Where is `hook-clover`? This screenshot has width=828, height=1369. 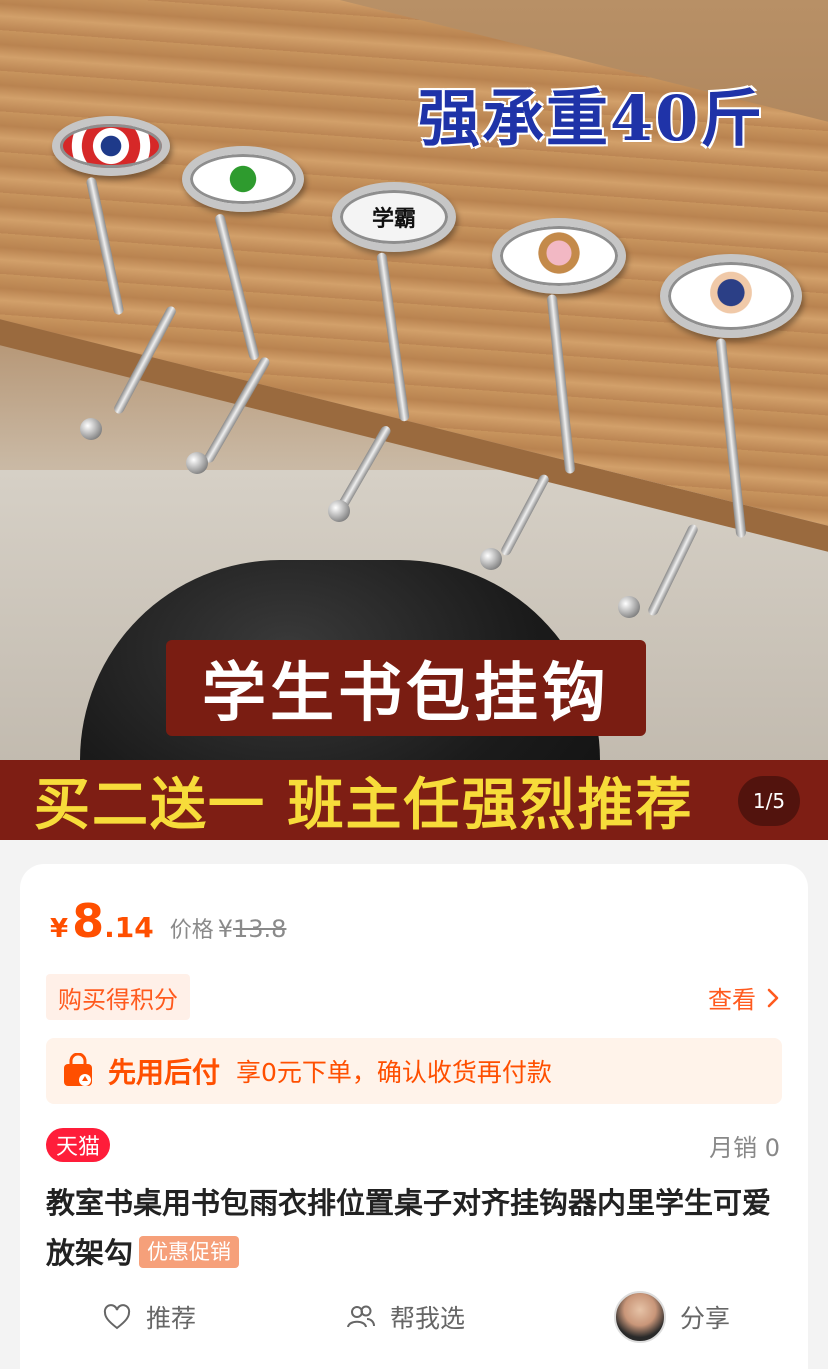
hook-clover is located at coordinates (243, 179).